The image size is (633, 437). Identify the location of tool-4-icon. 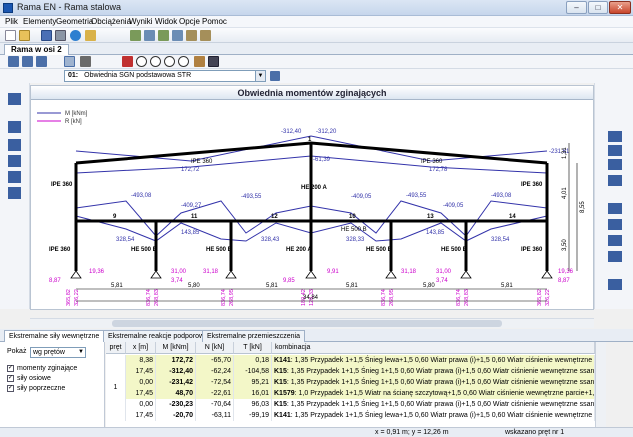
(177, 35).